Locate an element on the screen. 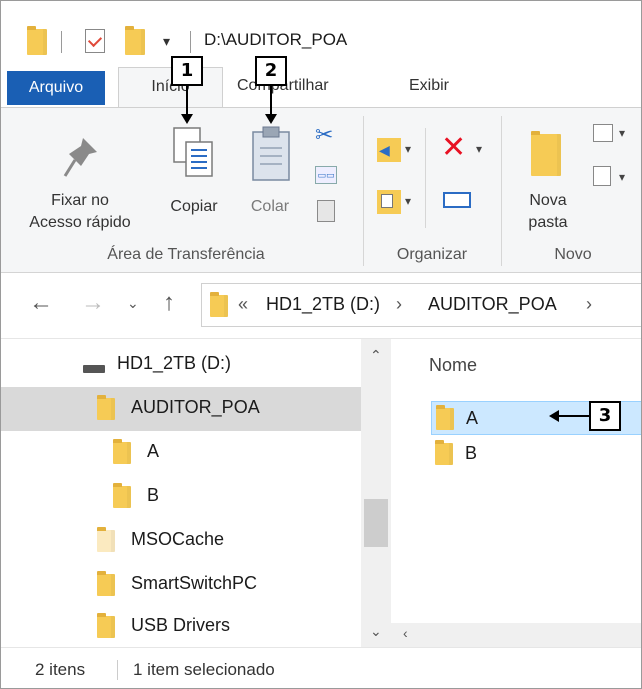  paste-icon is located at coordinates (271, 153).